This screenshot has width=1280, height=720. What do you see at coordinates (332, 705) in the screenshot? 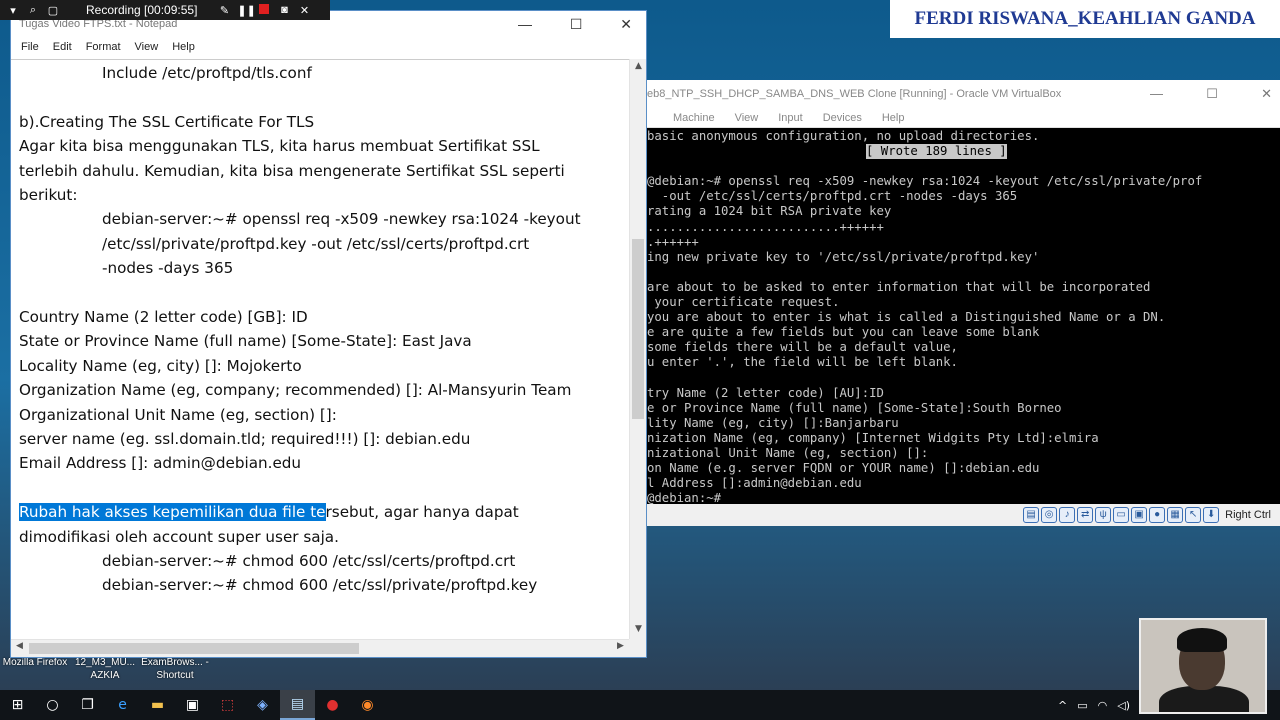
I see `recorder-taskbar-icon: ●` at bounding box center [332, 705].